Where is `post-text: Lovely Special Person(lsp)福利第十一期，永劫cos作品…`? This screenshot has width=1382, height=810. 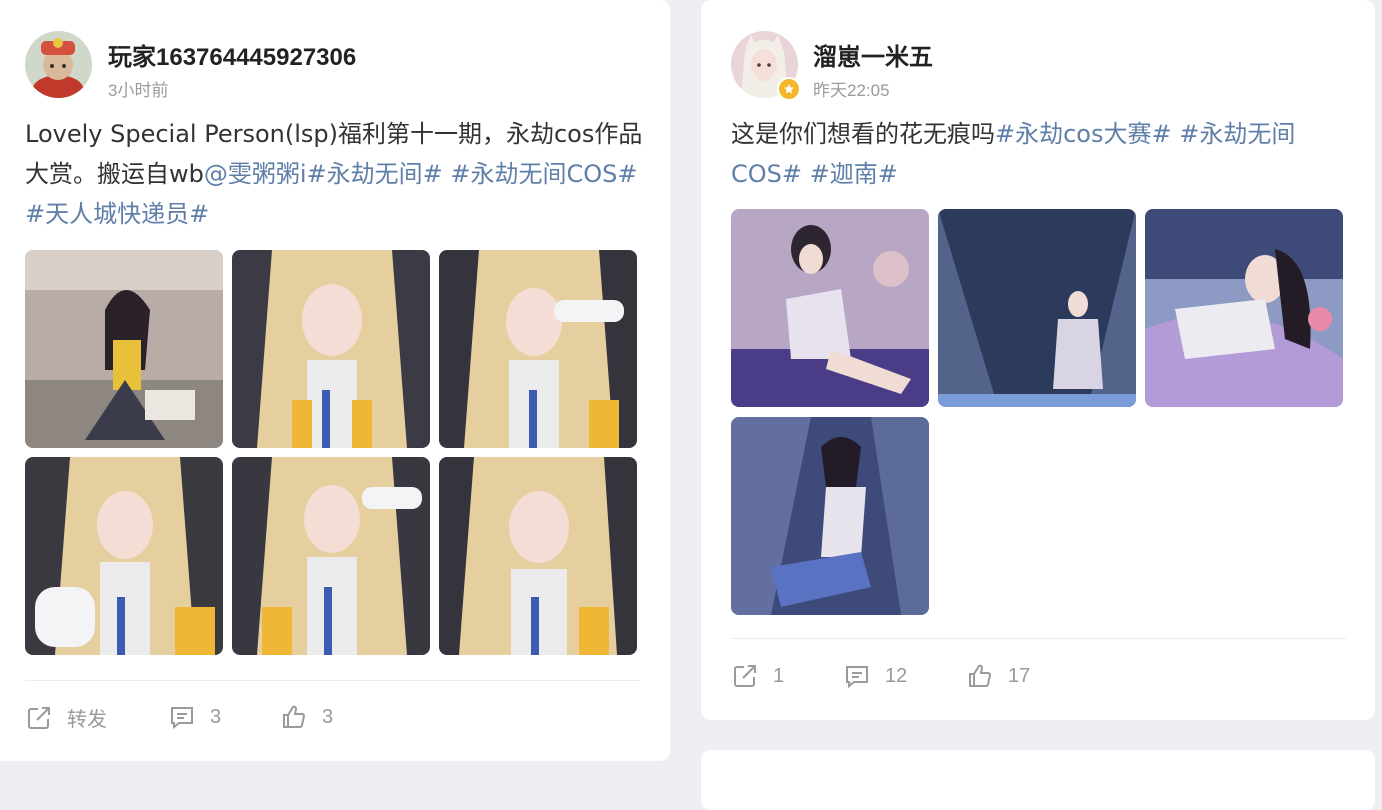 post-text: Lovely Special Person(lsp)福利第十一期，永劫cos作品… is located at coordinates (335, 174).